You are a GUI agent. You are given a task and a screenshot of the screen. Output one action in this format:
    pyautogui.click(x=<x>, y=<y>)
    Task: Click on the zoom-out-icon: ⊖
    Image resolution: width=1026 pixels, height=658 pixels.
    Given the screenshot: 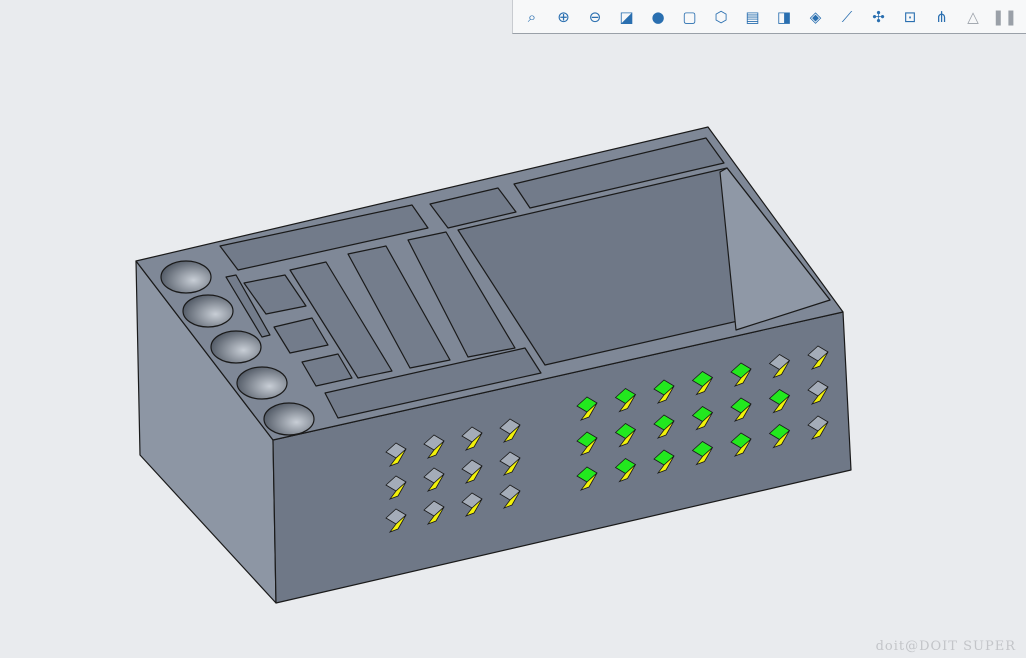 What is the action you would take?
    pyautogui.click(x=595, y=16)
    